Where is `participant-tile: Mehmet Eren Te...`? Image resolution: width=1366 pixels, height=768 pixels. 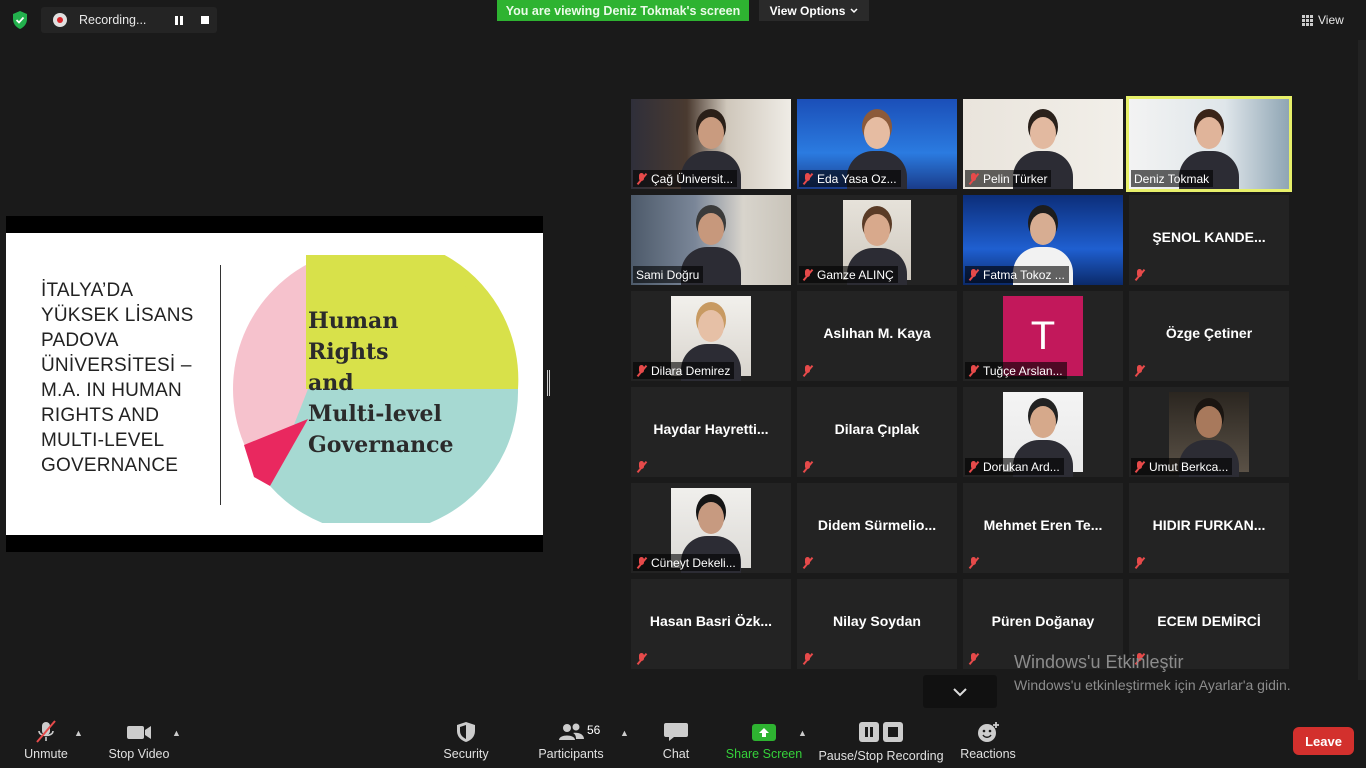 participant-tile: Mehmet Eren Te... is located at coordinates (1043, 528).